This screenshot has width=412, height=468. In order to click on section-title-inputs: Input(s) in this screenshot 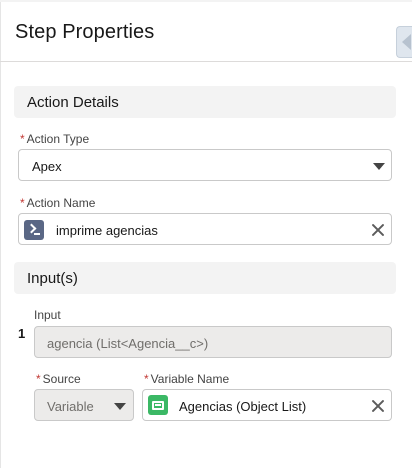, I will do `click(52, 278)`.